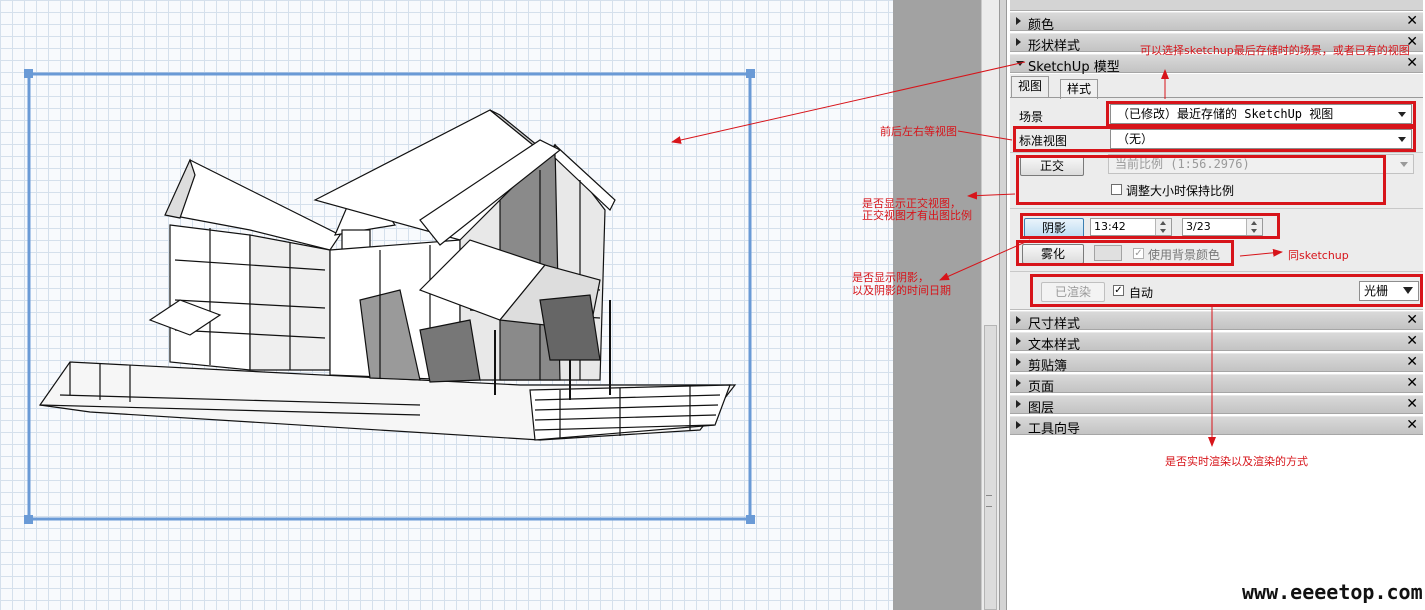 This screenshot has width=1425, height=610. What do you see at coordinates (1318, 255) in the screenshot?
I see `annotation-fog: 同sketchup` at bounding box center [1318, 255].